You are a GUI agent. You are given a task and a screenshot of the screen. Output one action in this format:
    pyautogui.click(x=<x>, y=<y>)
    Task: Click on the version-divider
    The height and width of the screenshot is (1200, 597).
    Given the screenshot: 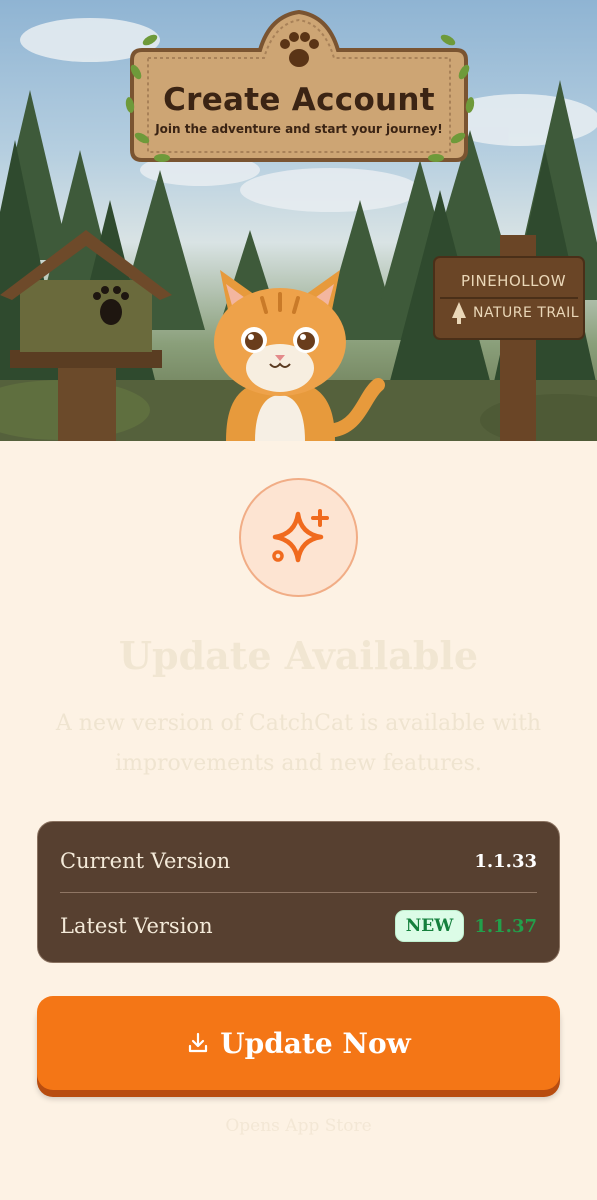 What is the action you would take?
    pyautogui.click(x=298, y=892)
    